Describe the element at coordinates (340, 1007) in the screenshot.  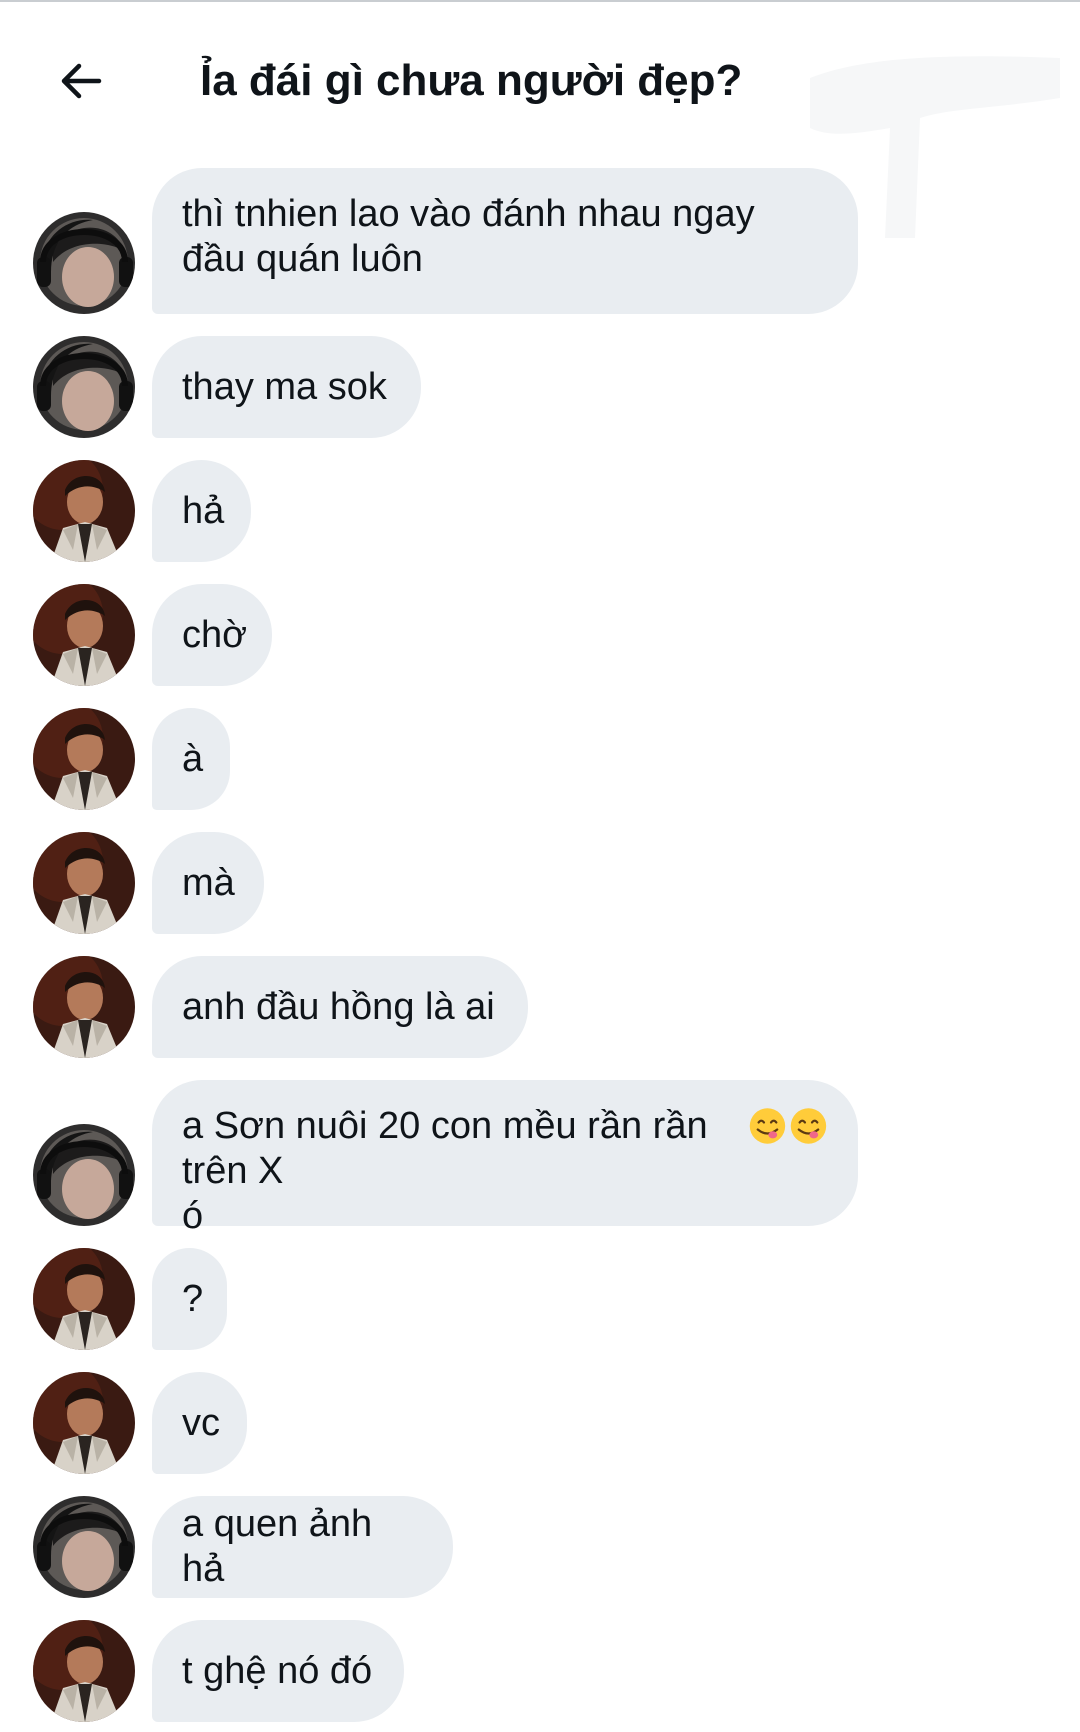
I see `message-bubble: anh đầu hồng là ai` at that location.